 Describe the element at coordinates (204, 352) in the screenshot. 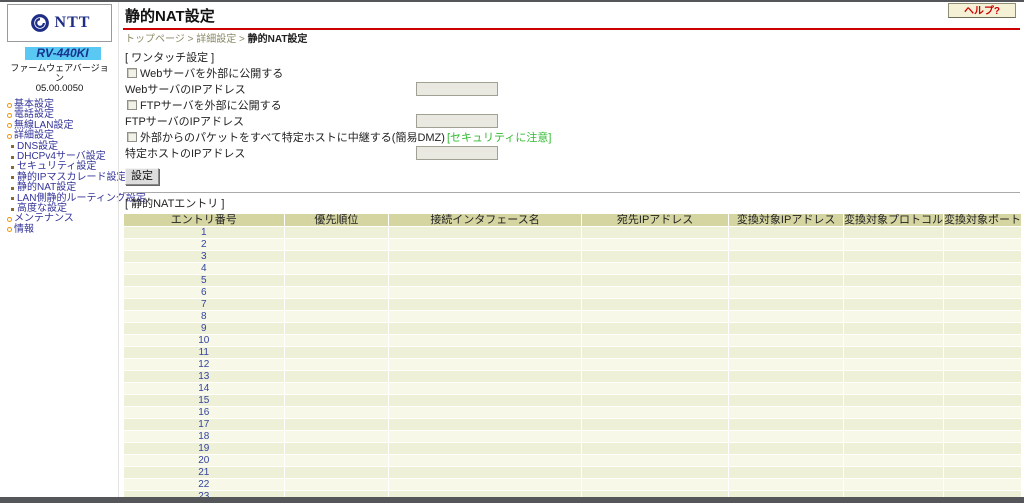

I see `entry-number-link: 11` at that location.